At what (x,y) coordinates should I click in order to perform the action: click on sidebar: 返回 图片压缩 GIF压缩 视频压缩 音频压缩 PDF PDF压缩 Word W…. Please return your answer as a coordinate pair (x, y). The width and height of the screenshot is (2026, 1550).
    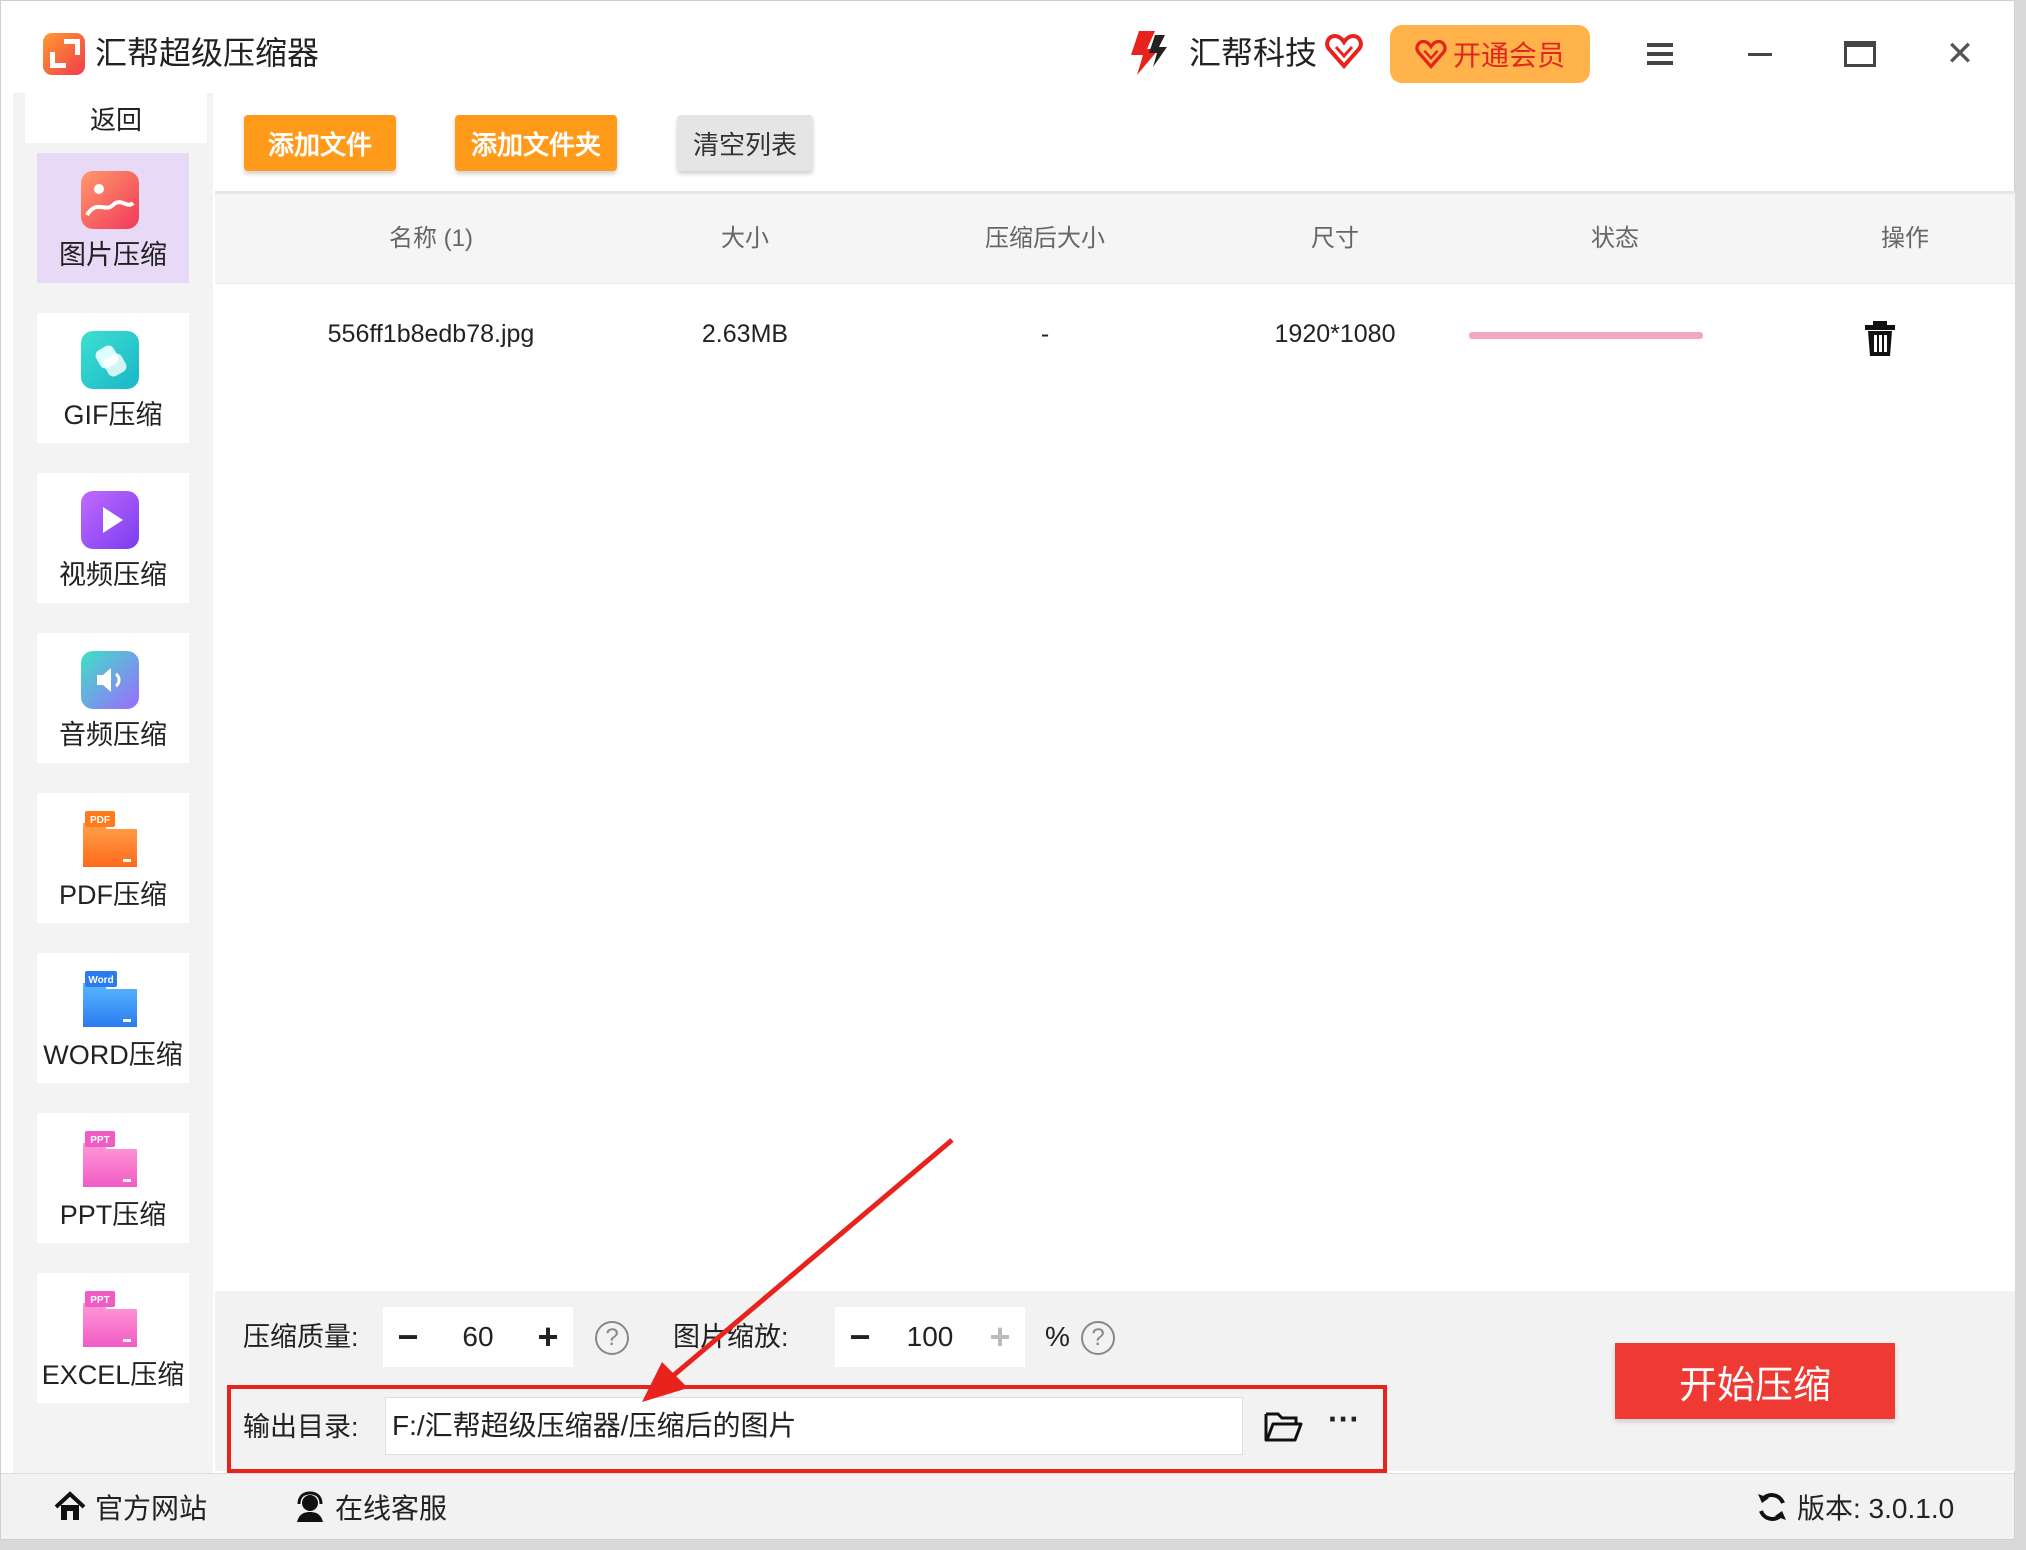
    Looking at the image, I should click on (113, 783).